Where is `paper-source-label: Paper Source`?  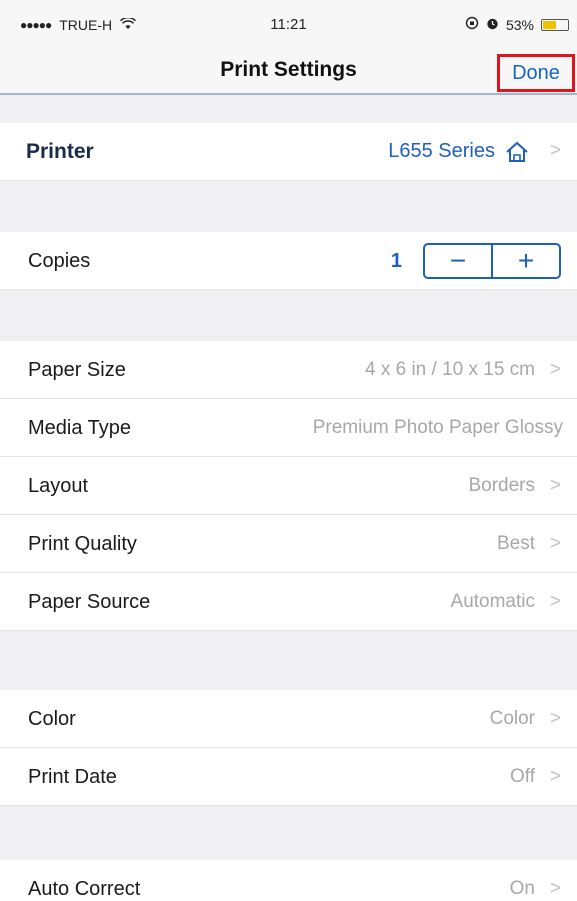
paper-source-label: Paper Source is located at coordinates (89, 602).